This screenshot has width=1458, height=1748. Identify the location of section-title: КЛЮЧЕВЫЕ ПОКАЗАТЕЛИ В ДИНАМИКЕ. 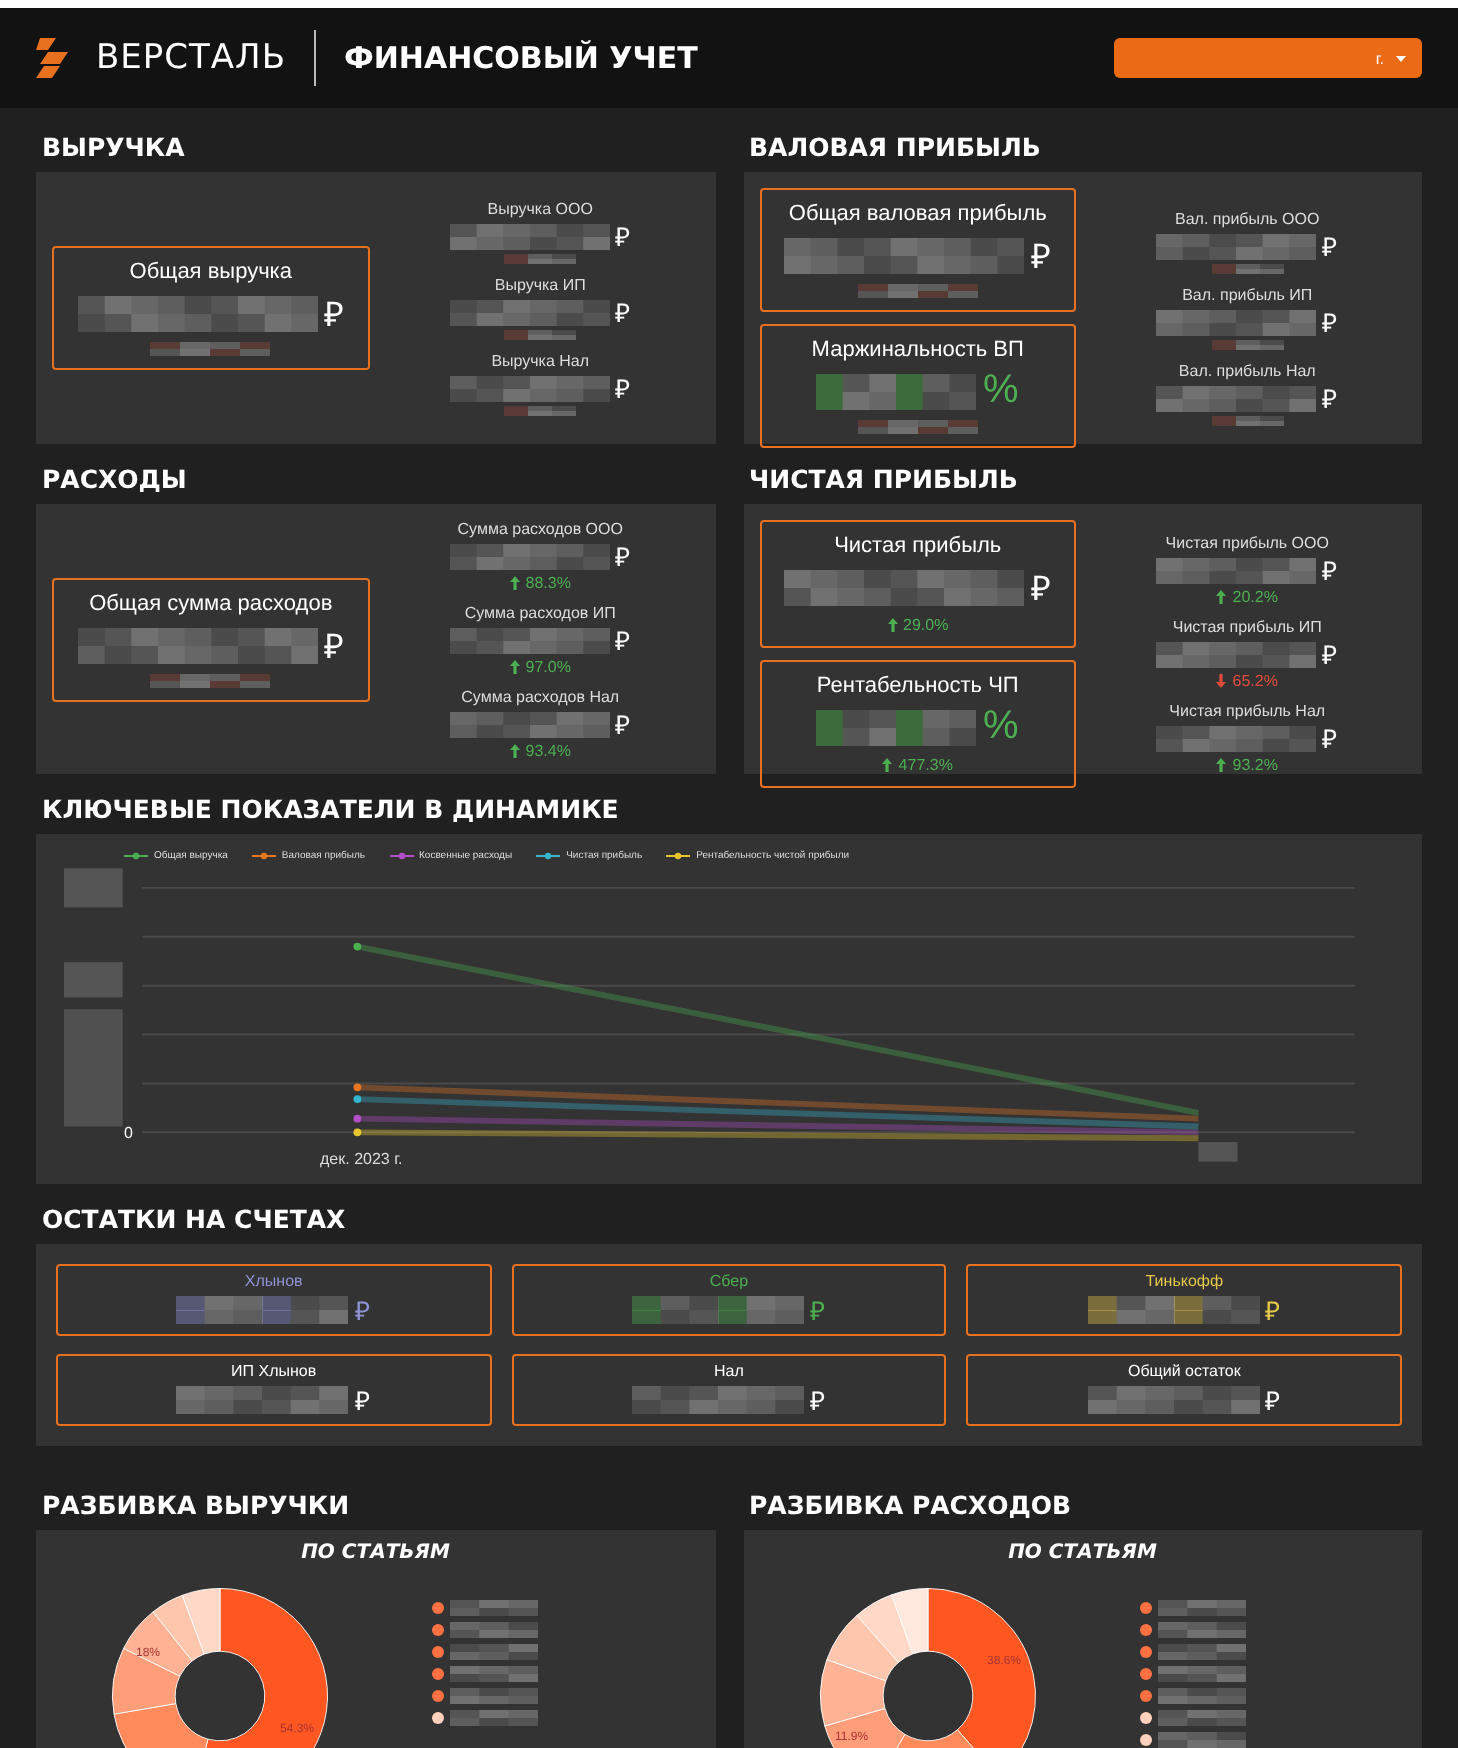
(330, 809).